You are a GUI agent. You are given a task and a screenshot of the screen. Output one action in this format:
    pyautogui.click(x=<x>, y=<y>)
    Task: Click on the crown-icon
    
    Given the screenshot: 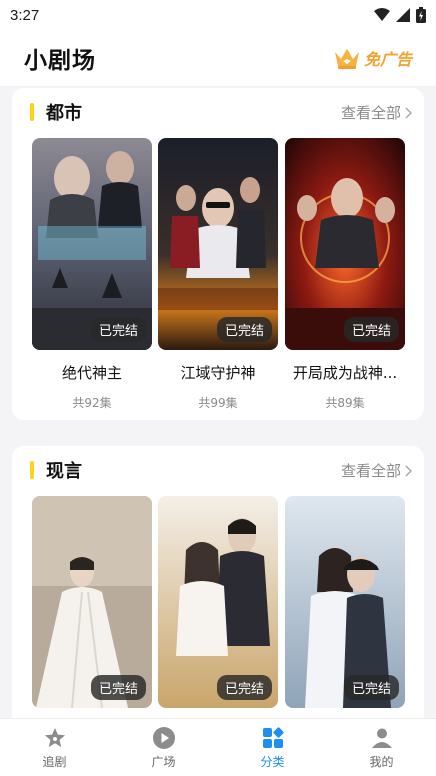 What is the action you would take?
    pyautogui.click(x=346, y=59)
    